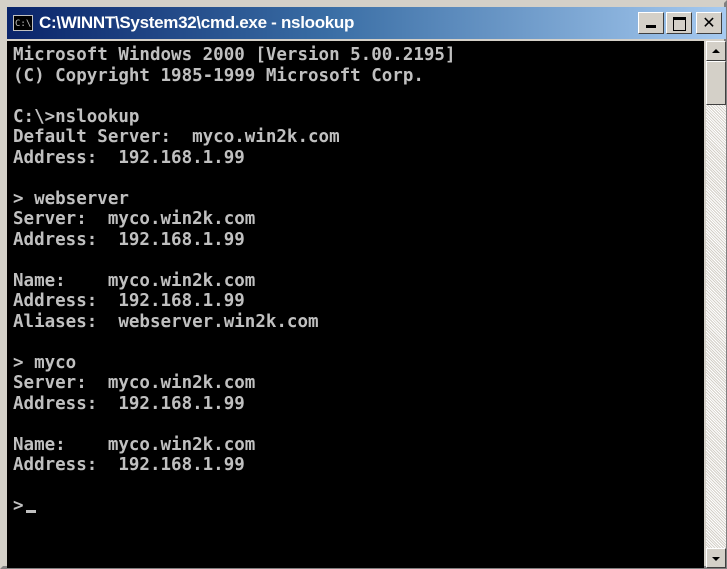 The height and width of the screenshot is (569, 727). Describe the element at coordinates (71, 198) in the screenshot. I see `console-line: > webserver` at that location.